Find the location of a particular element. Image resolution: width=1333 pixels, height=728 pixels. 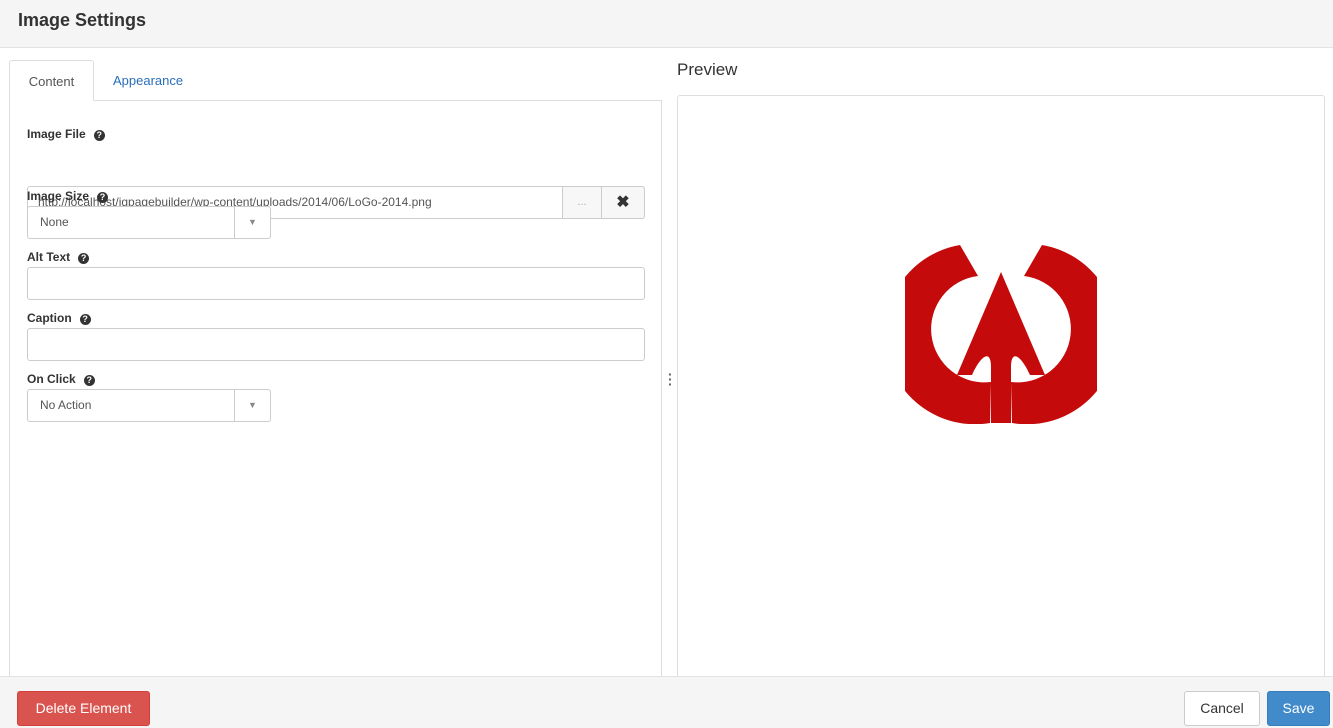

alt-text-label-text: Alt Text is located at coordinates (49, 257).